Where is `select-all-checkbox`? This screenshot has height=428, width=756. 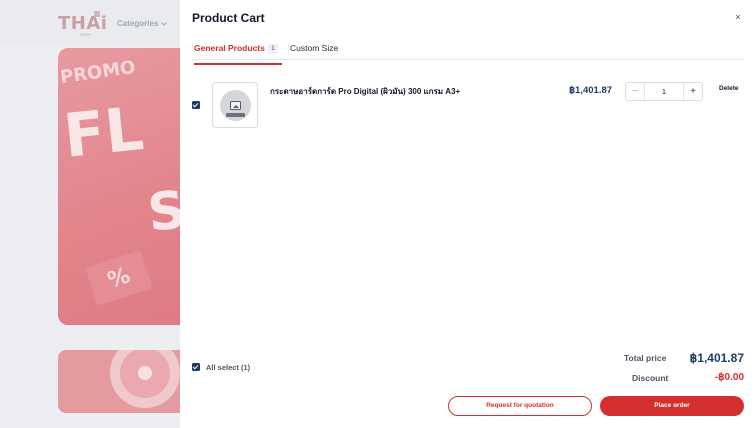
select-all-checkbox is located at coordinates (196, 367).